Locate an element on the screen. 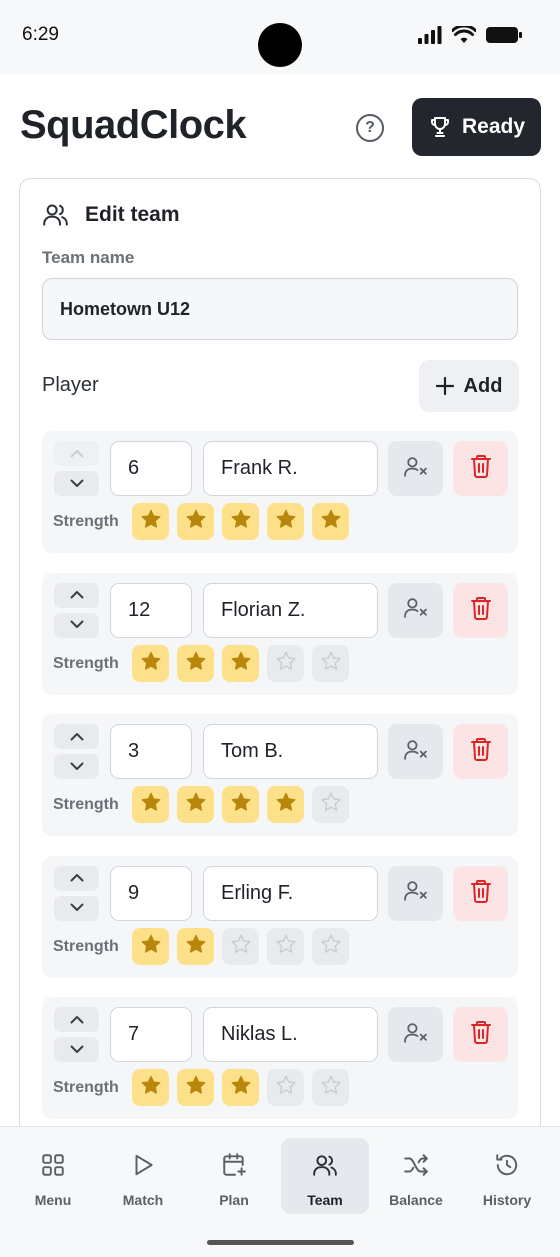 The image size is (560, 1257). player-number-input: 6 is located at coordinates (151, 468).